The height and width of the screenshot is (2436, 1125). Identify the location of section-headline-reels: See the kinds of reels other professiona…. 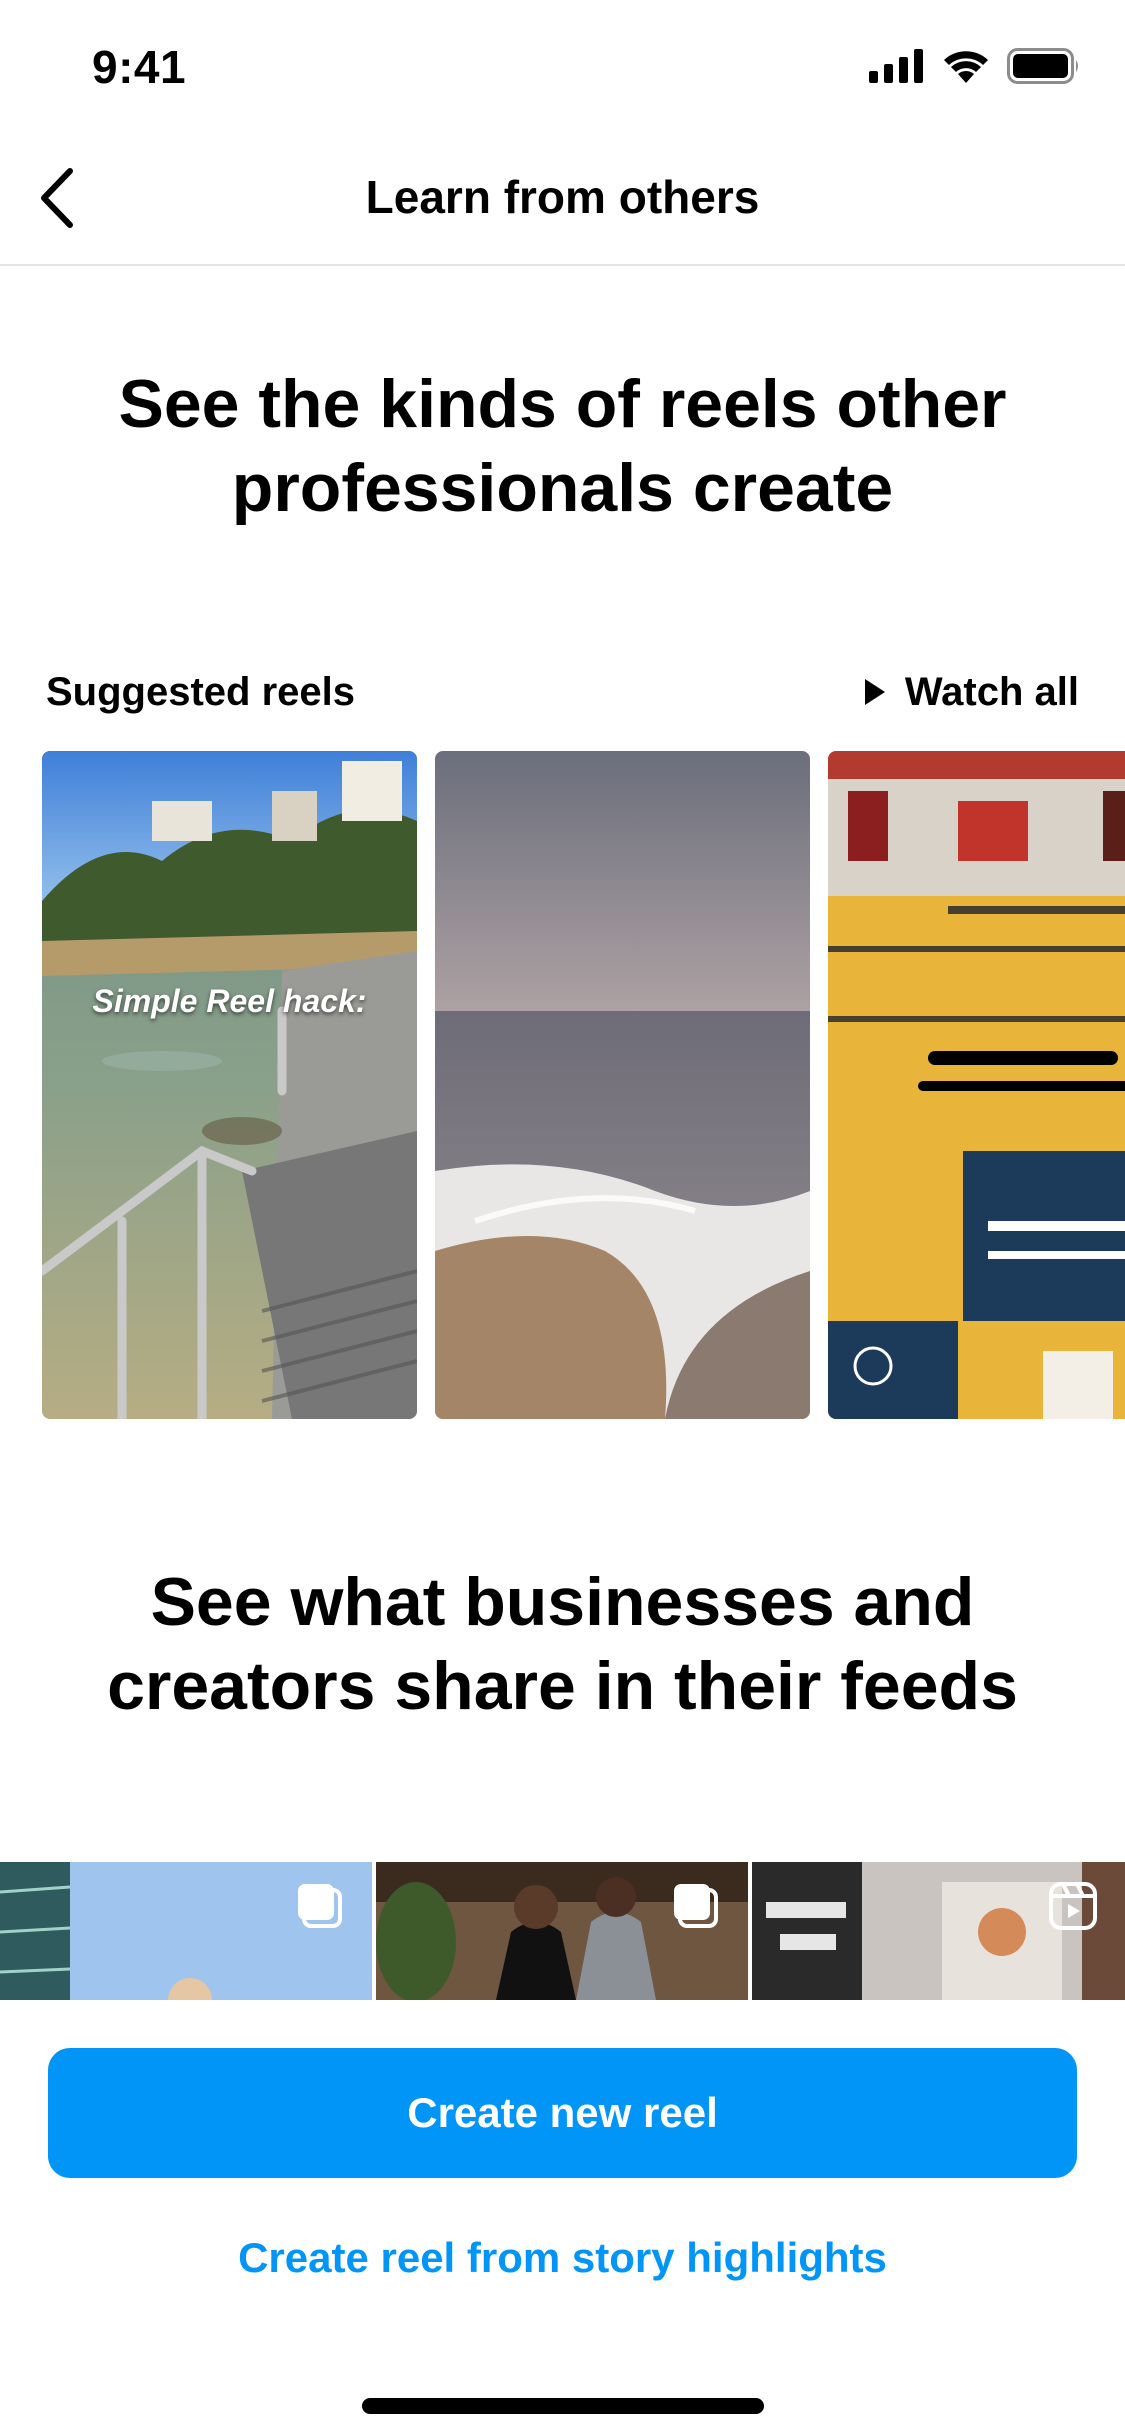
(562, 446).